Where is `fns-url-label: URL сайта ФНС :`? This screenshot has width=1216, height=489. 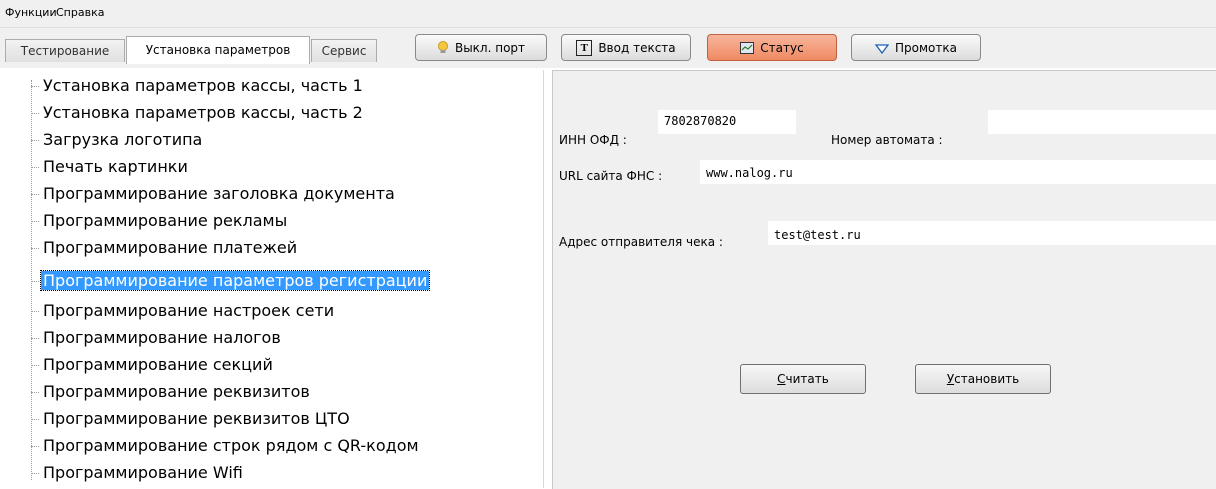
fns-url-label: URL сайта ФНС : is located at coordinates (611, 176).